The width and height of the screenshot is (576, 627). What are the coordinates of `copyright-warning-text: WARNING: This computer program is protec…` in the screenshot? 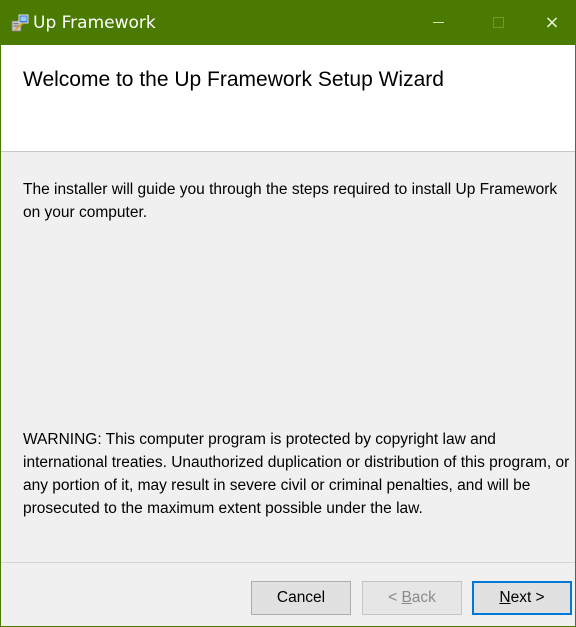 It's located at (296, 474).